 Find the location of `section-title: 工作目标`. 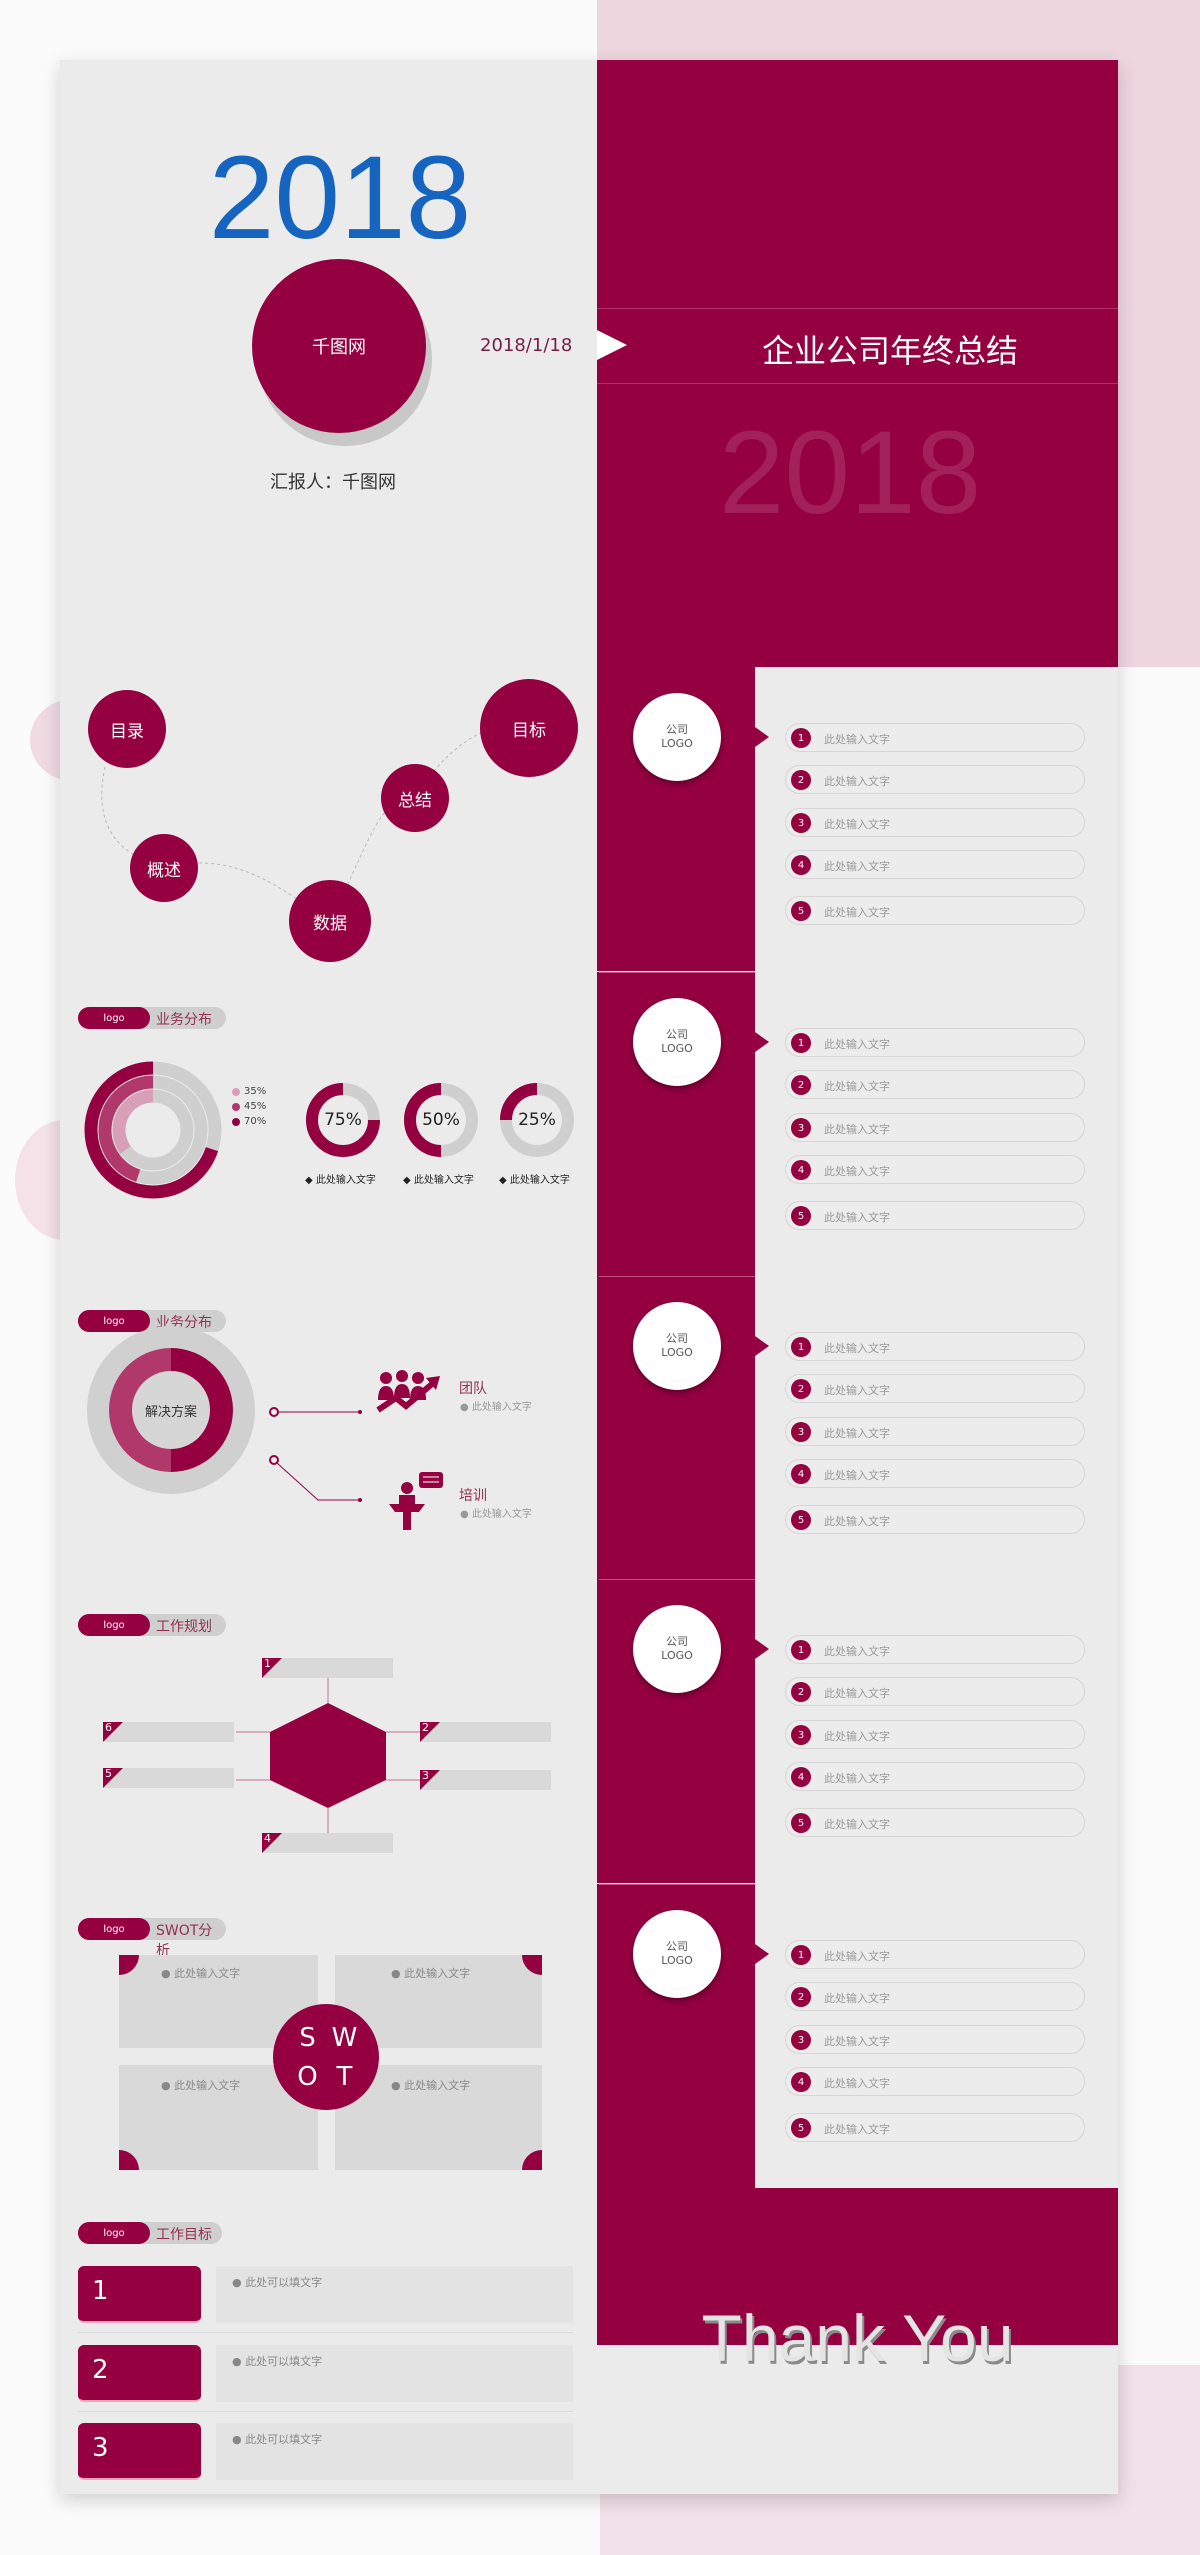

section-title: 工作目标 is located at coordinates (184, 2235).